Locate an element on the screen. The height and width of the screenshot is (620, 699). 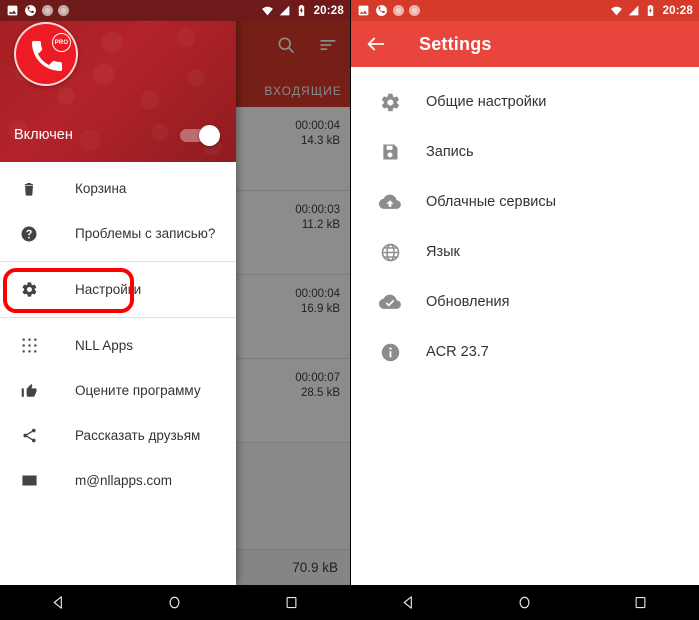
page-title: Settings is located at coordinates (455, 43).